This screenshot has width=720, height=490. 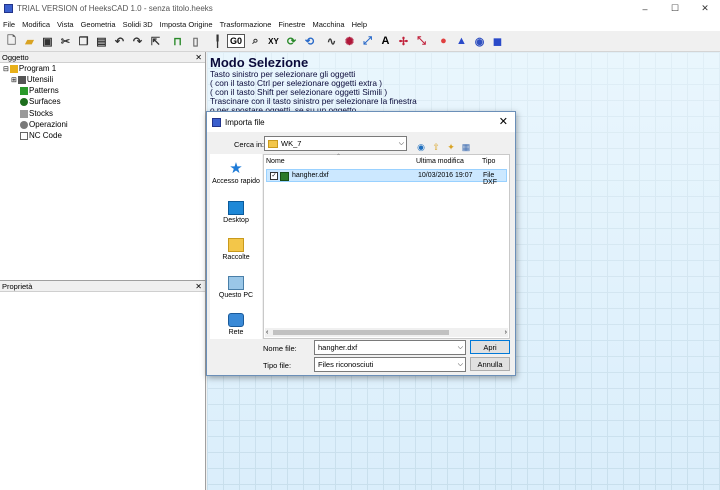 What do you see at coordinates (451, 147) in the screenshot?
I see `new-folder-icon: ✦` at bounding box center [451, 147].